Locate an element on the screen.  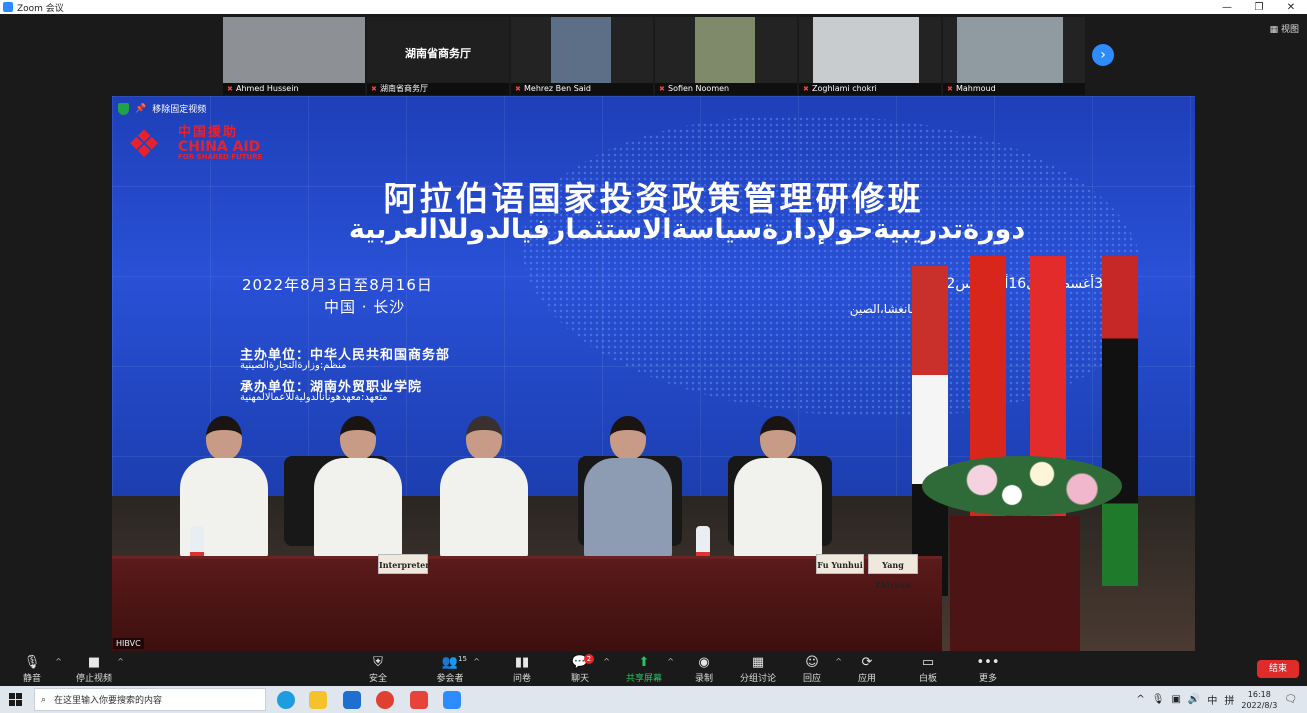
close-button: ✕ is located at coordinates (1291, 7).